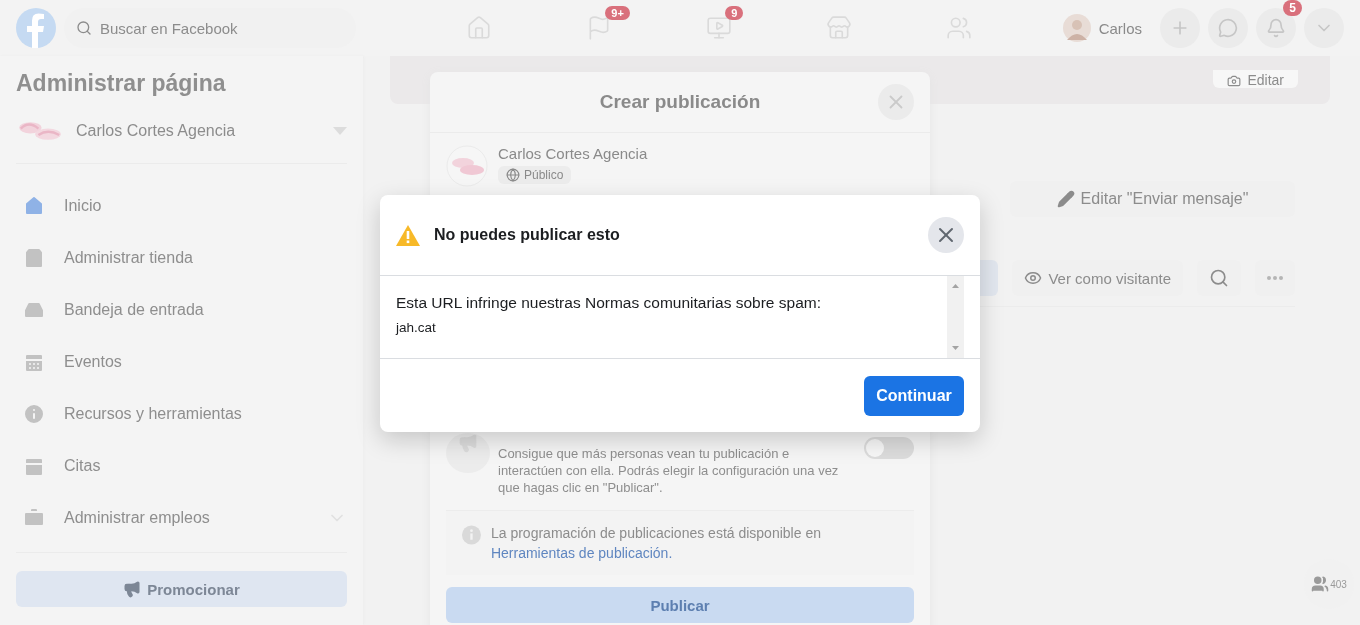 Image resolution: width=1360 pixels, height=625 pixels. What do you see at coordinates (416, 327) in the screenshot?
I see `blocked-url: jah.cat` at bounding box center [416, 327].